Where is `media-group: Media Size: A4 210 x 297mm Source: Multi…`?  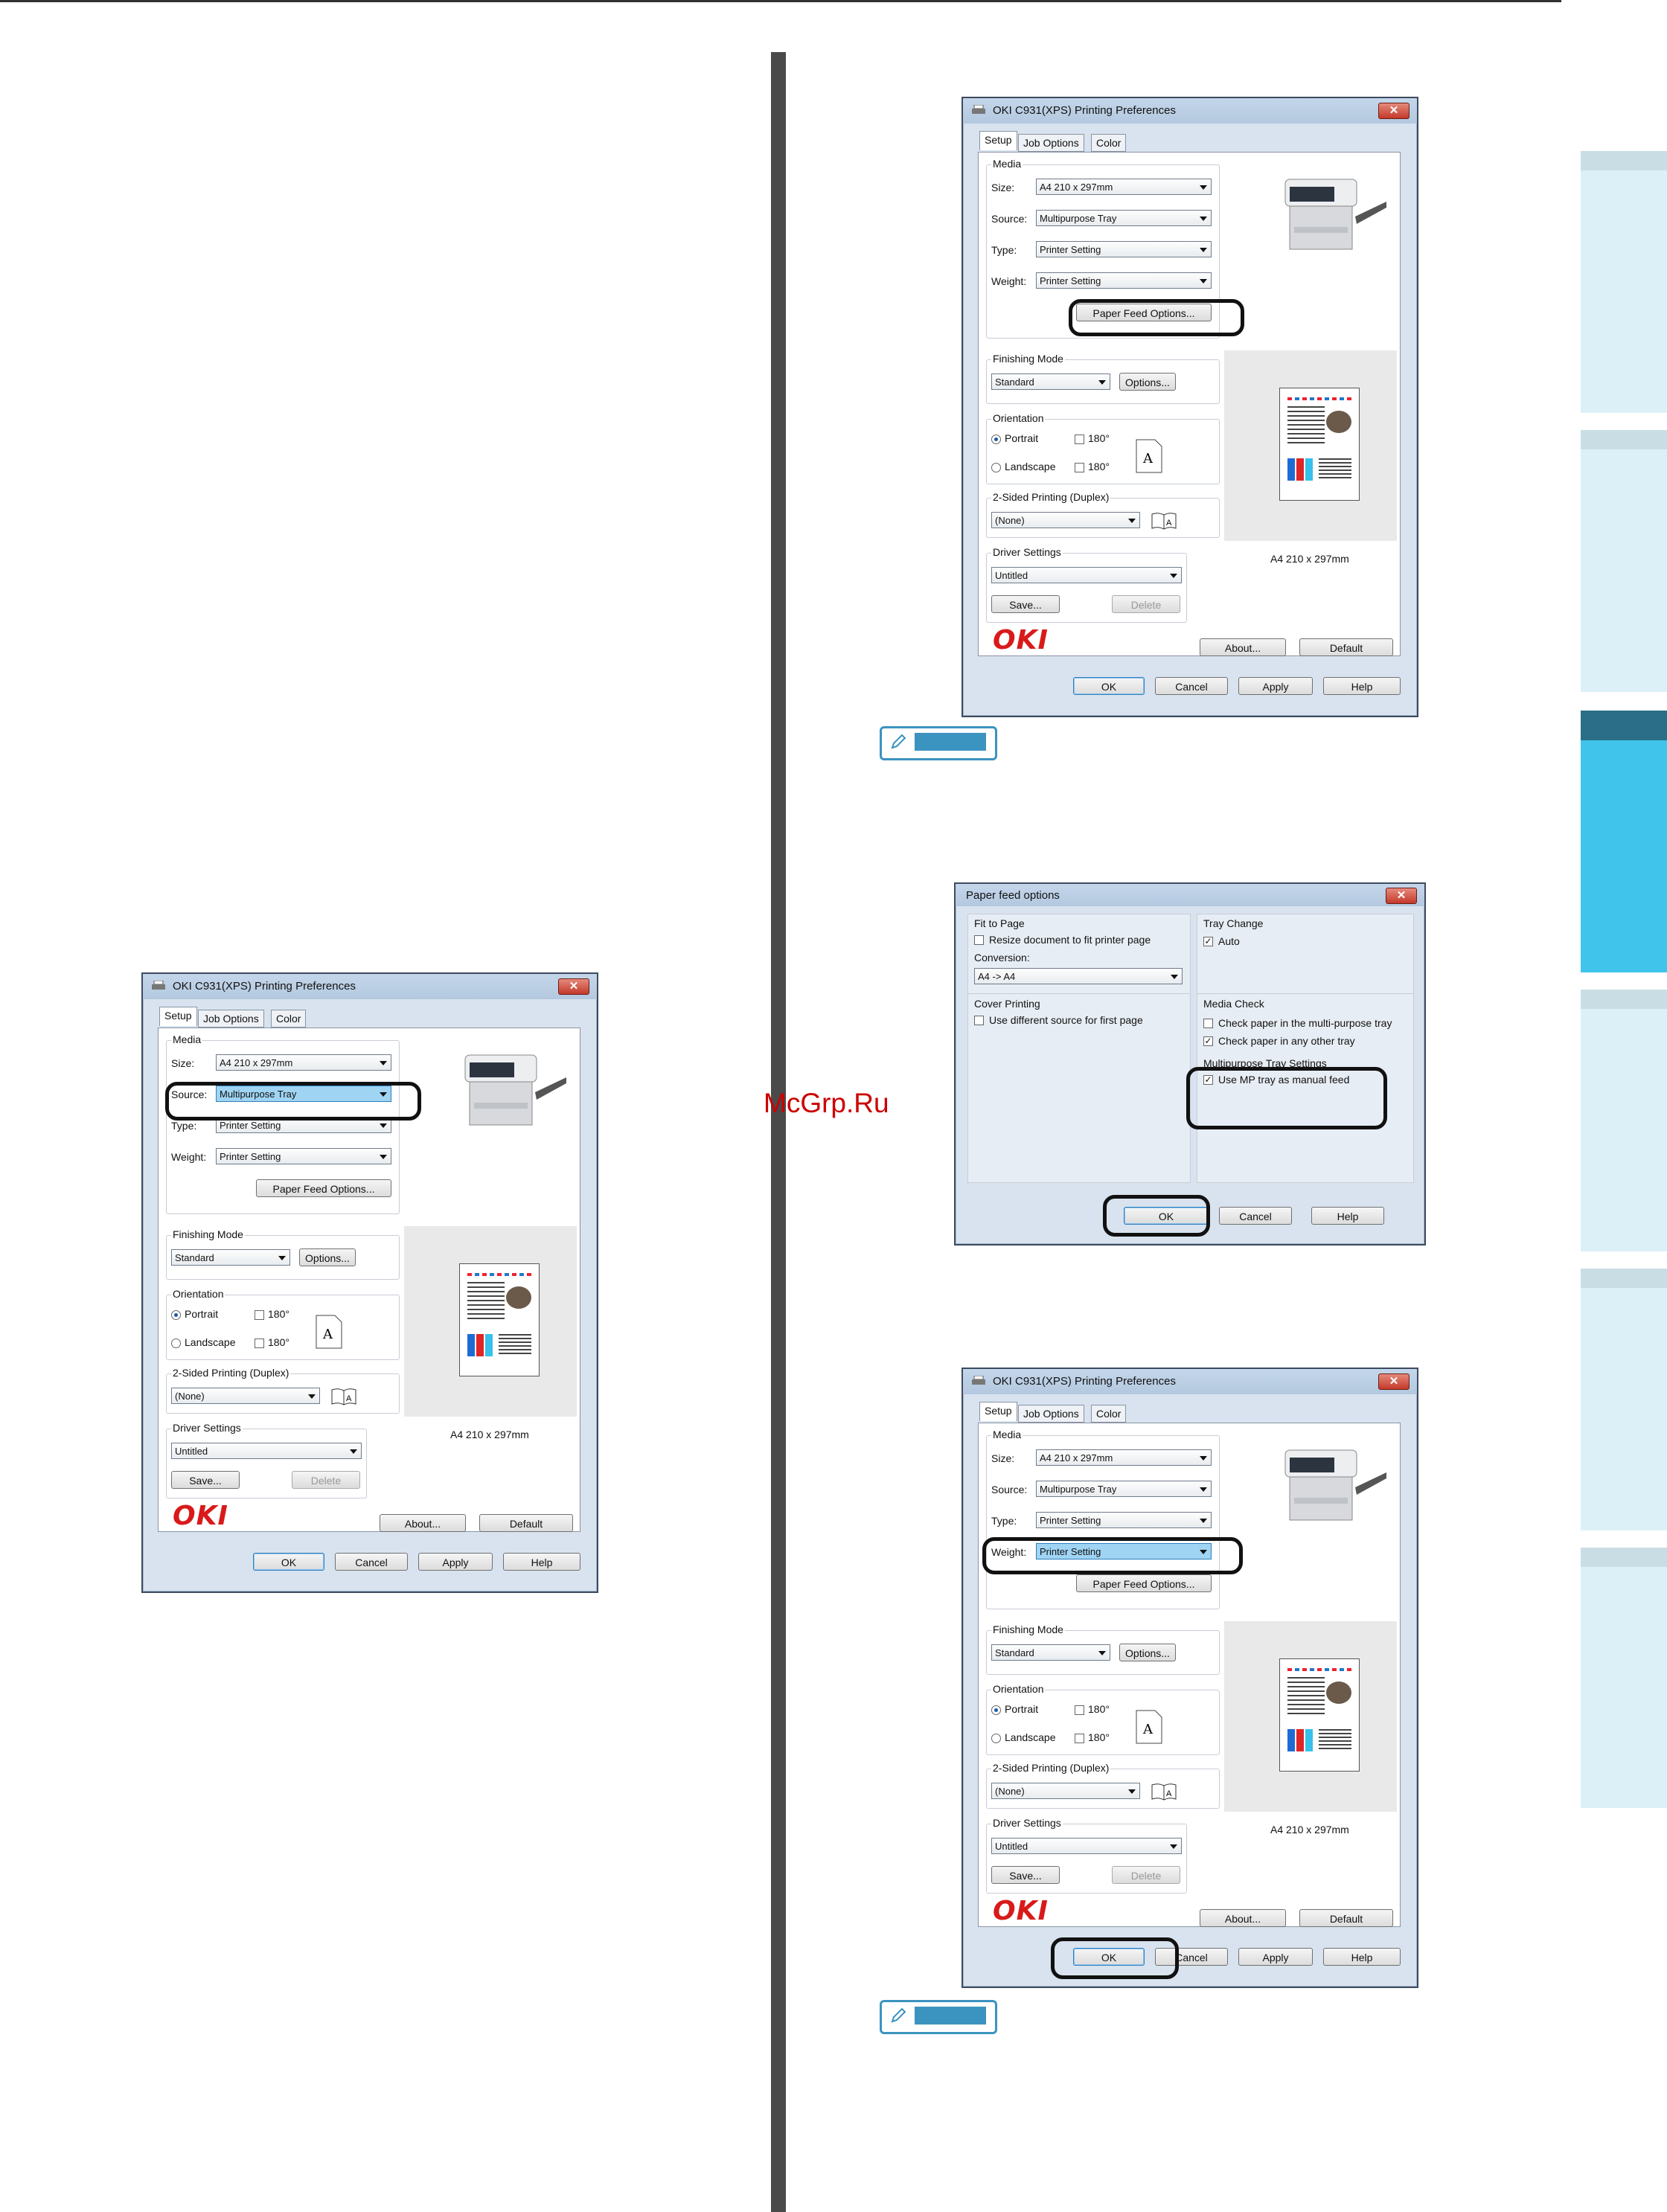 media-group: Media Size: A4 210 x 297mm Source: Multi… is located at coordinates (283, 1123).